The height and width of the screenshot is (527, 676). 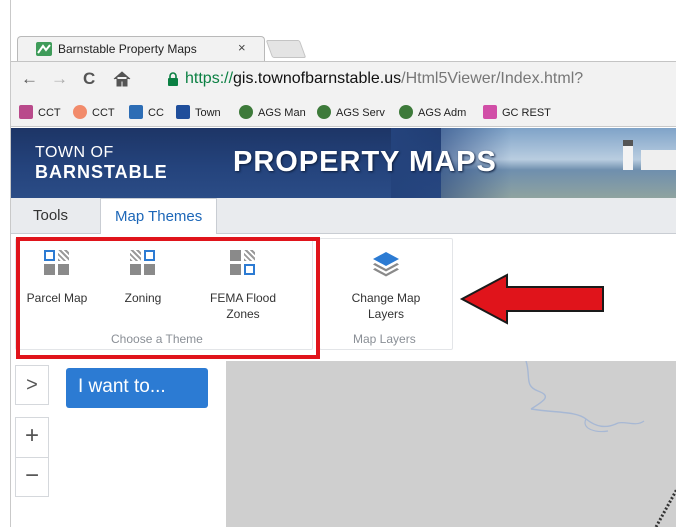 What do you see at coordinates (173, 79) in the screenshot?
I see `lock-icon` at bounding box center [173, 79].